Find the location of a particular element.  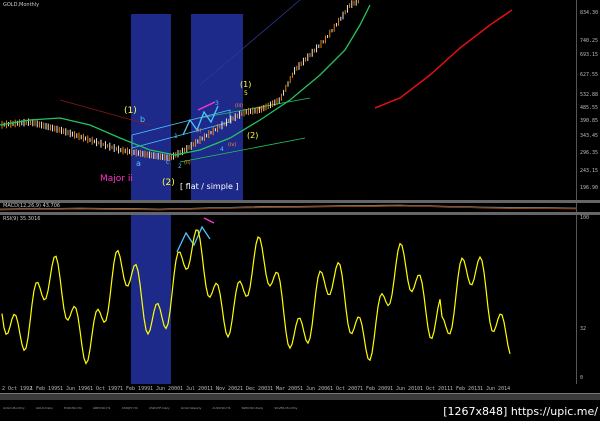

date-label: 1 Feb 1995 is located at coordinates (45, 389).